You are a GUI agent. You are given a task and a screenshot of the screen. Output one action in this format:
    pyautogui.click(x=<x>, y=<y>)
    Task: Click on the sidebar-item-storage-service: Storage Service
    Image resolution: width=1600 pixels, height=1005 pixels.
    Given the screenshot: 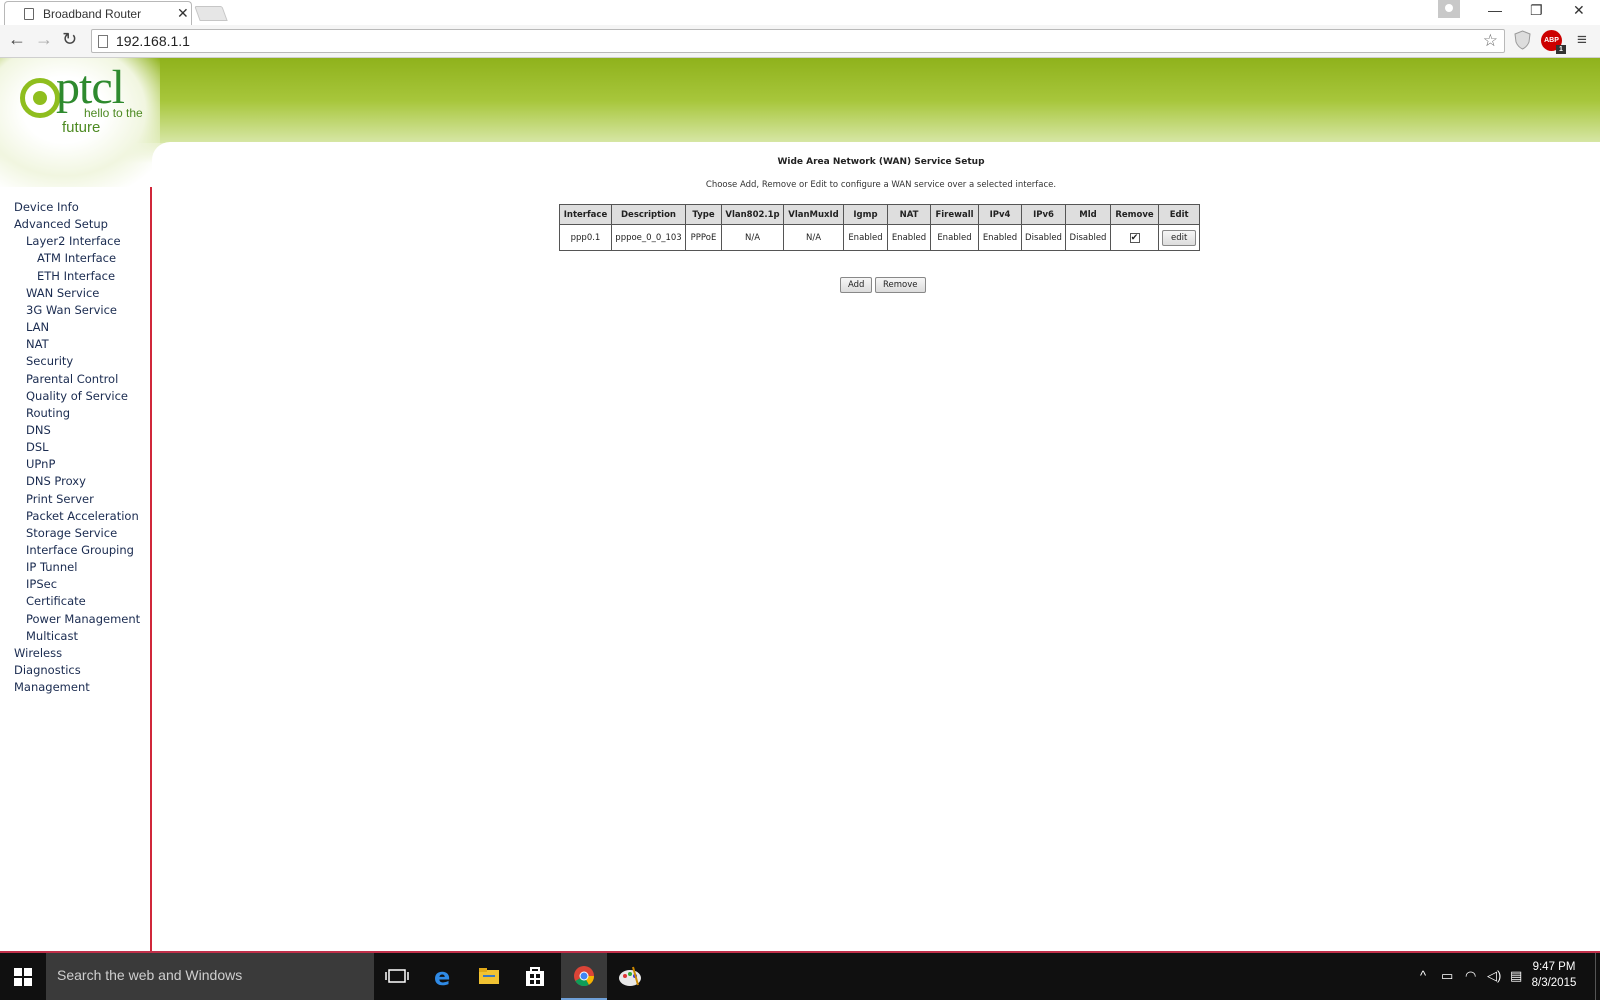 What is the action you would take?
    pyautogui.click(x=71, y=533)
    